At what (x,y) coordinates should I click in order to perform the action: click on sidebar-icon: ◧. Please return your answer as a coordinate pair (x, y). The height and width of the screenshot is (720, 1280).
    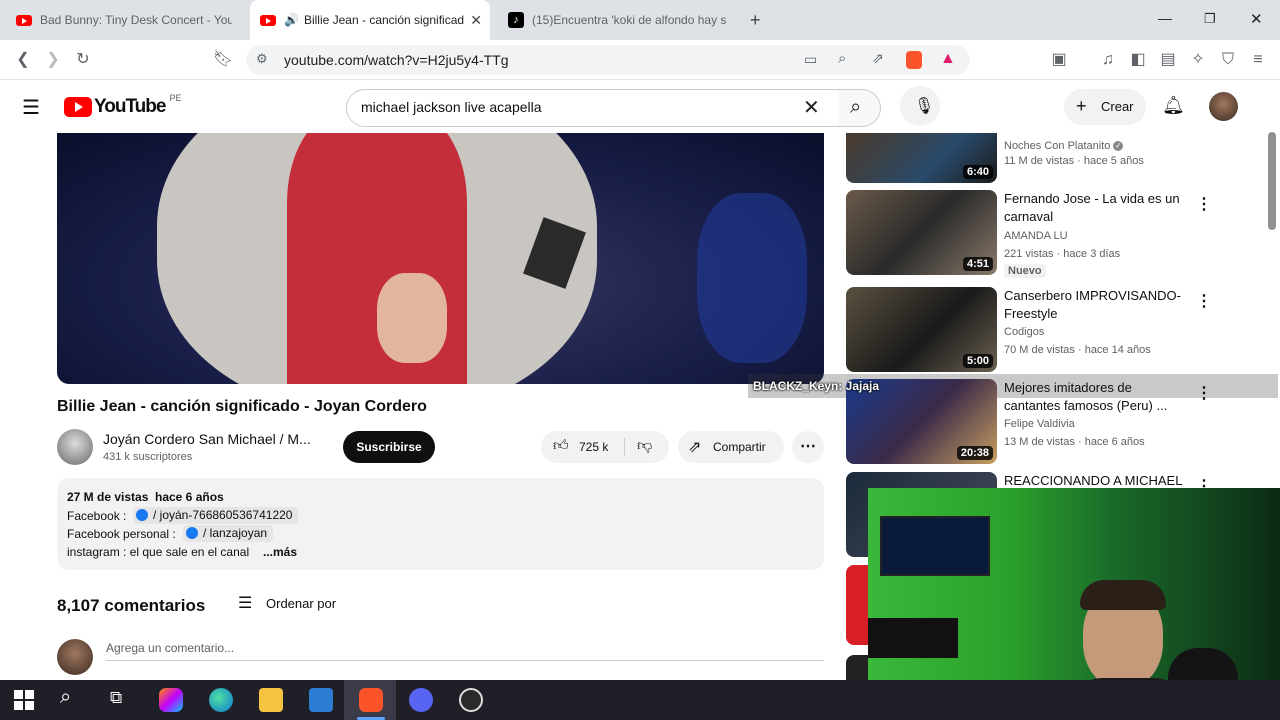
    Looking at the image, I should click on (1138, 60).